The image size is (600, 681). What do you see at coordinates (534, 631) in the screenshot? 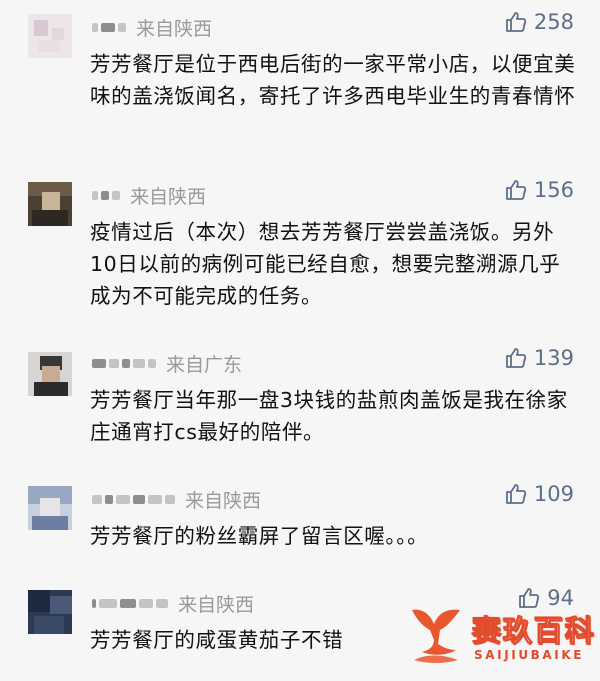
I see `watermark-name: 赛玖百科` at bounding box center [534, 631].